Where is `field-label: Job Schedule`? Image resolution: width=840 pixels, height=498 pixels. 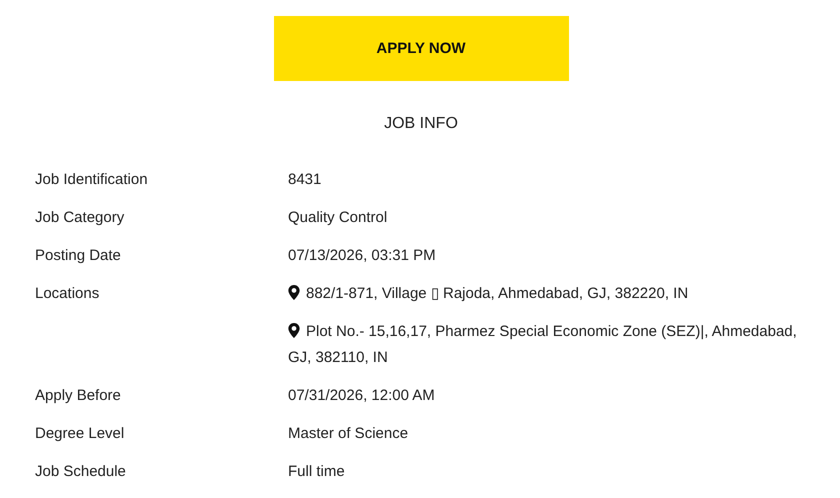
field-label: Job Schedule is located at coordinates (81, 472).